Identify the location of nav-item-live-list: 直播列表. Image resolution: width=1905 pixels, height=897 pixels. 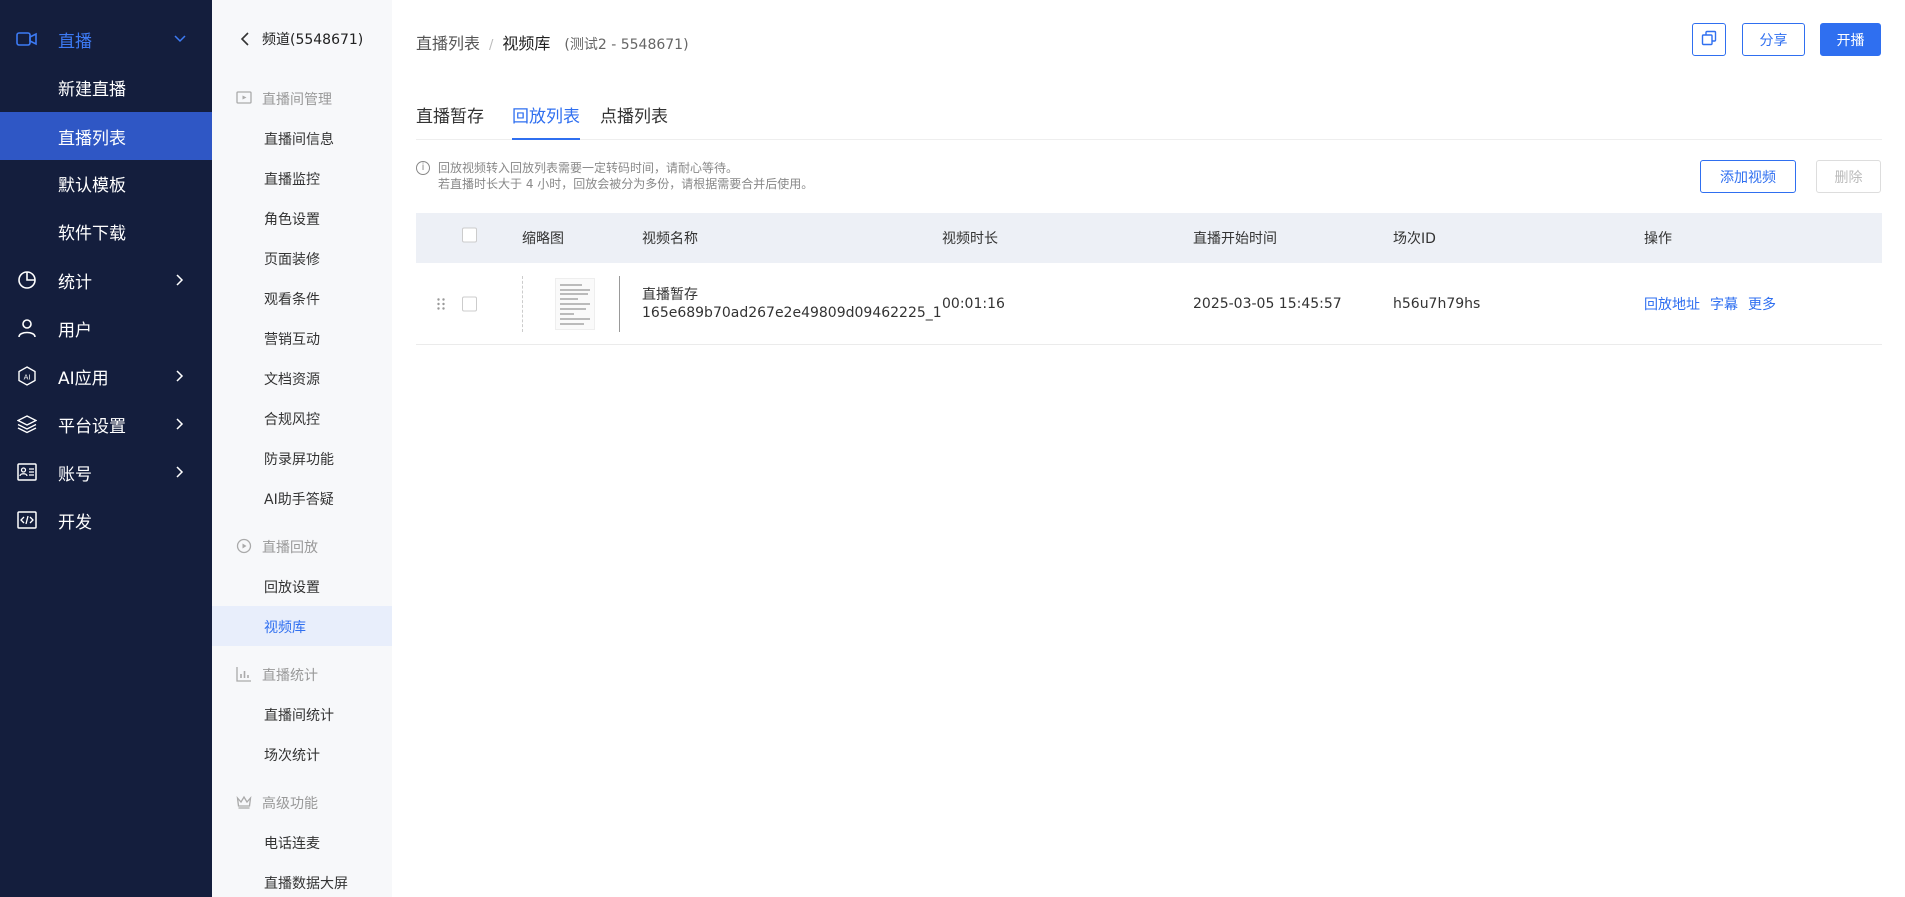
(106, 136).